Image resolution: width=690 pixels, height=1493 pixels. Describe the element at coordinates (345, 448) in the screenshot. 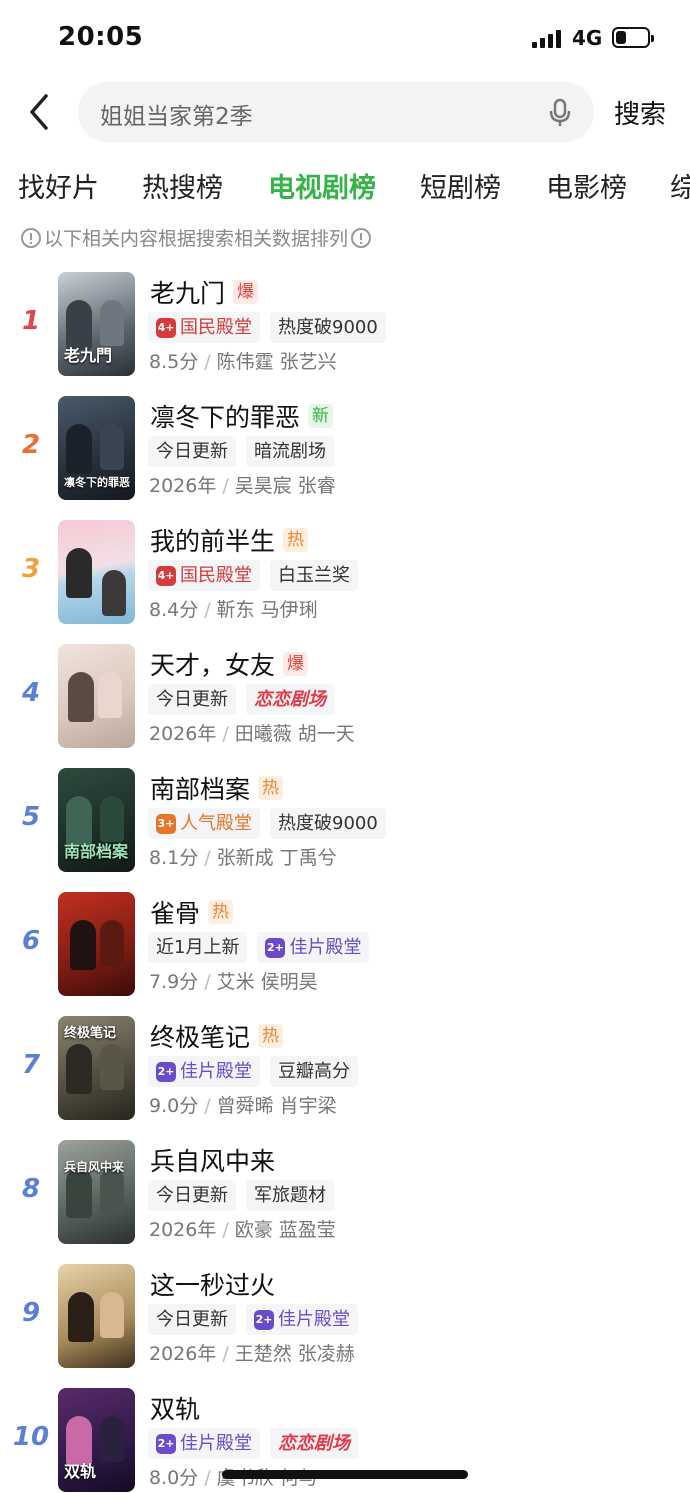

I see `list-item: 2 凛冬下的罪恶 凛冬下的罪恶新 今日更新 暗流剧场 2026年 / 吴昊宸 张睿` at that location.